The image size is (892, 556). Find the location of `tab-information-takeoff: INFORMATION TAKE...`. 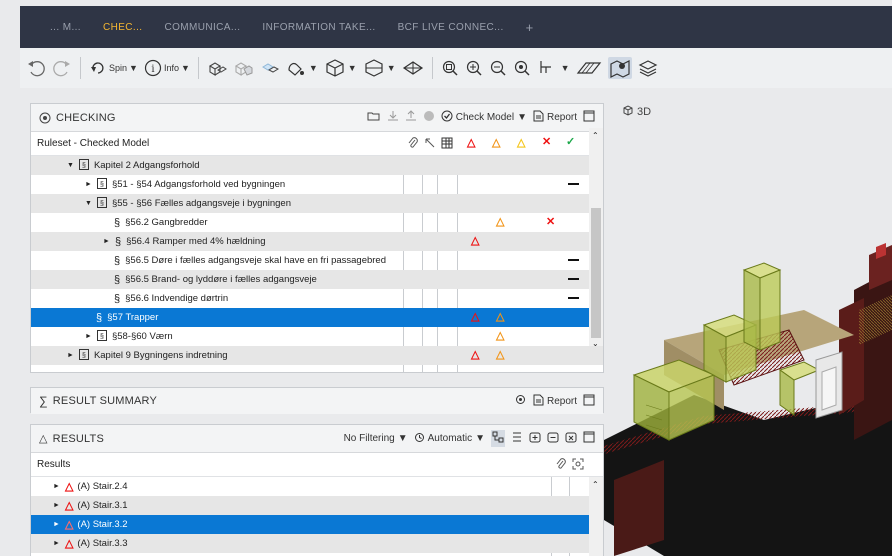

tab-information-takeoff: INFORMATION TAKE... is located at coordinates (318, 27).